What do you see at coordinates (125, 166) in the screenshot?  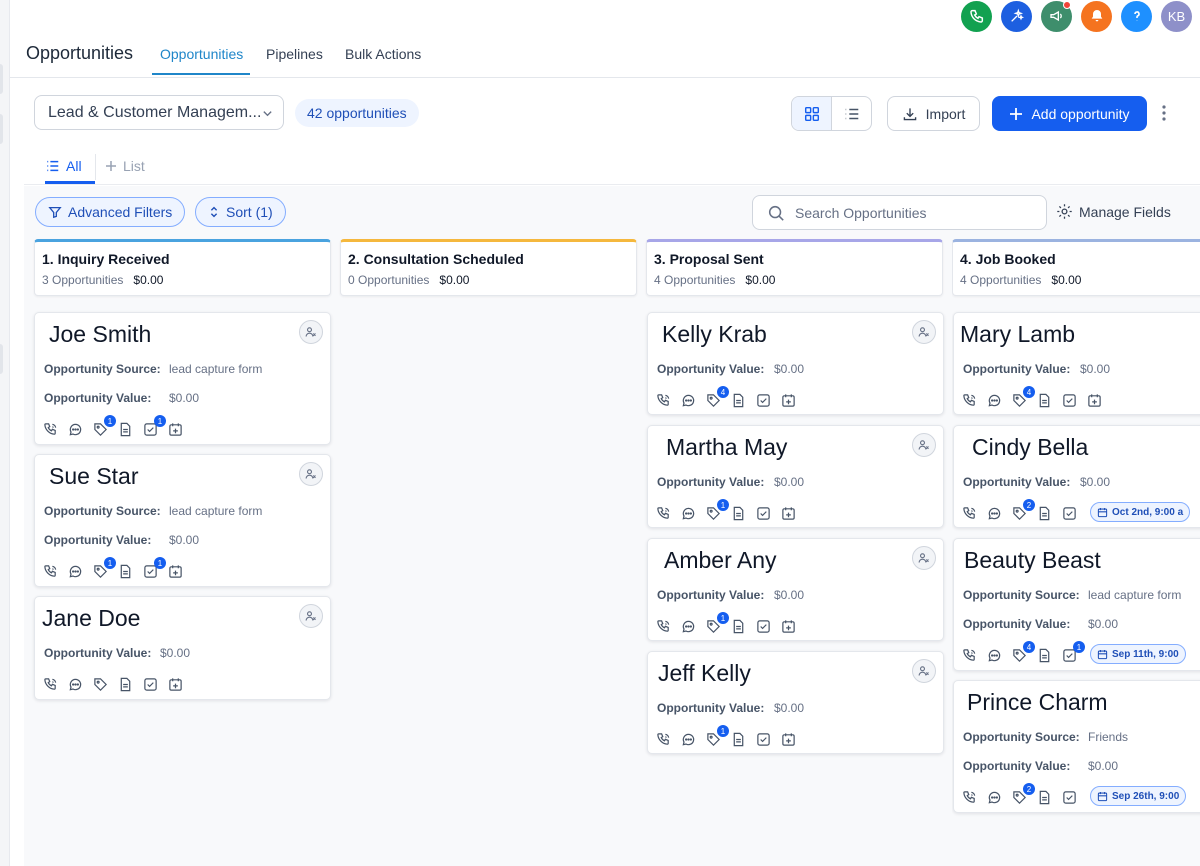 I see `subtab-add-list: List` at bounding box center [125, 166].